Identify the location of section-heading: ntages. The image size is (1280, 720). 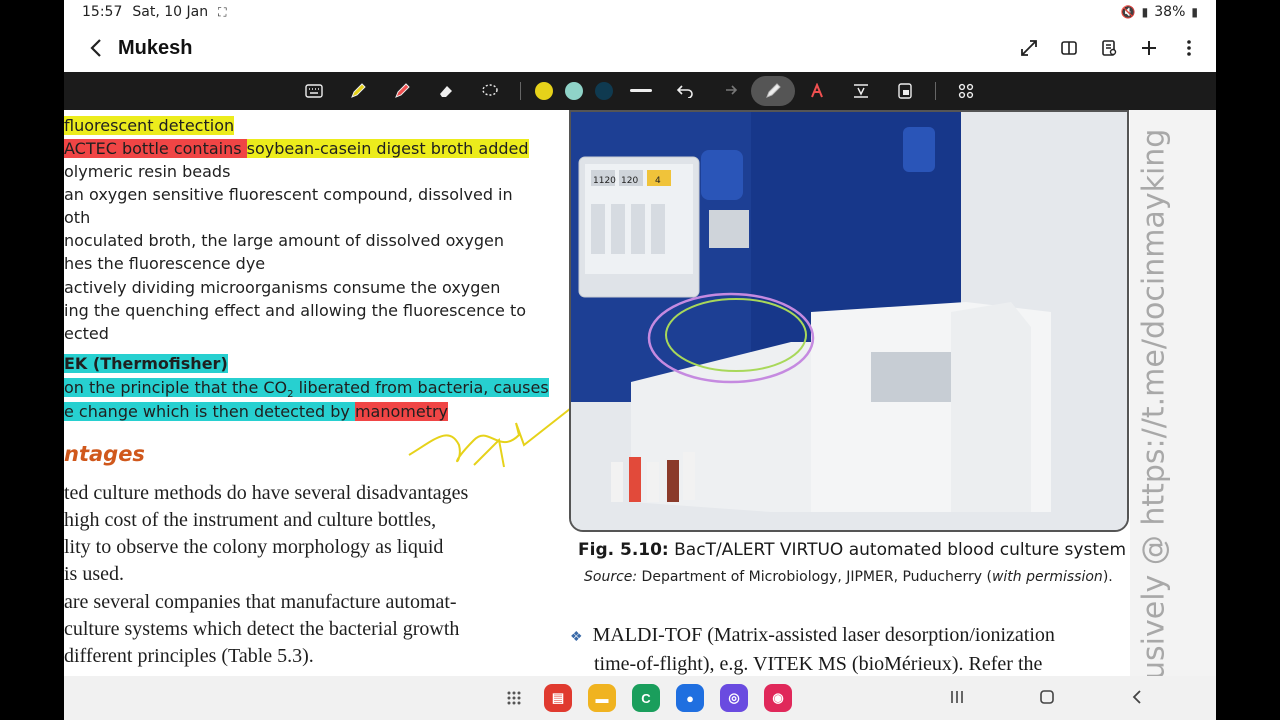
(104, 454).